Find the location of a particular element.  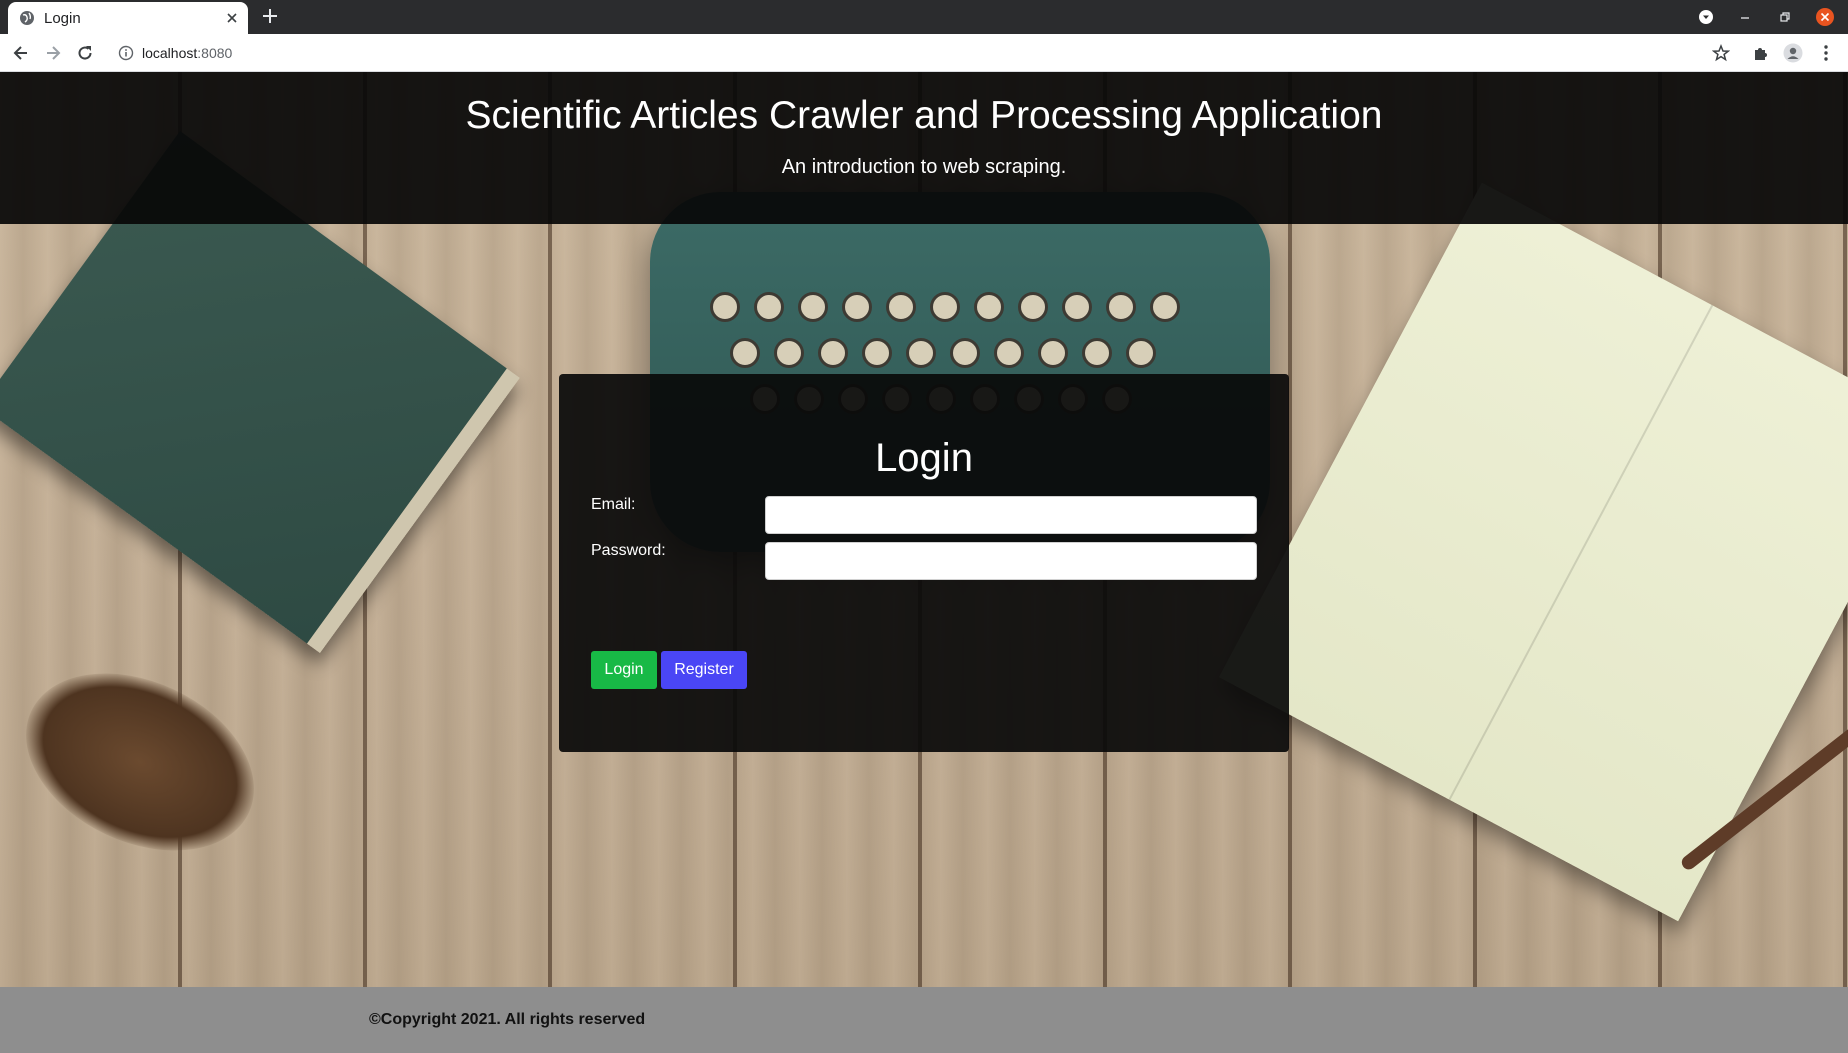

close-window-icon is located at coordinates (1825, 17).